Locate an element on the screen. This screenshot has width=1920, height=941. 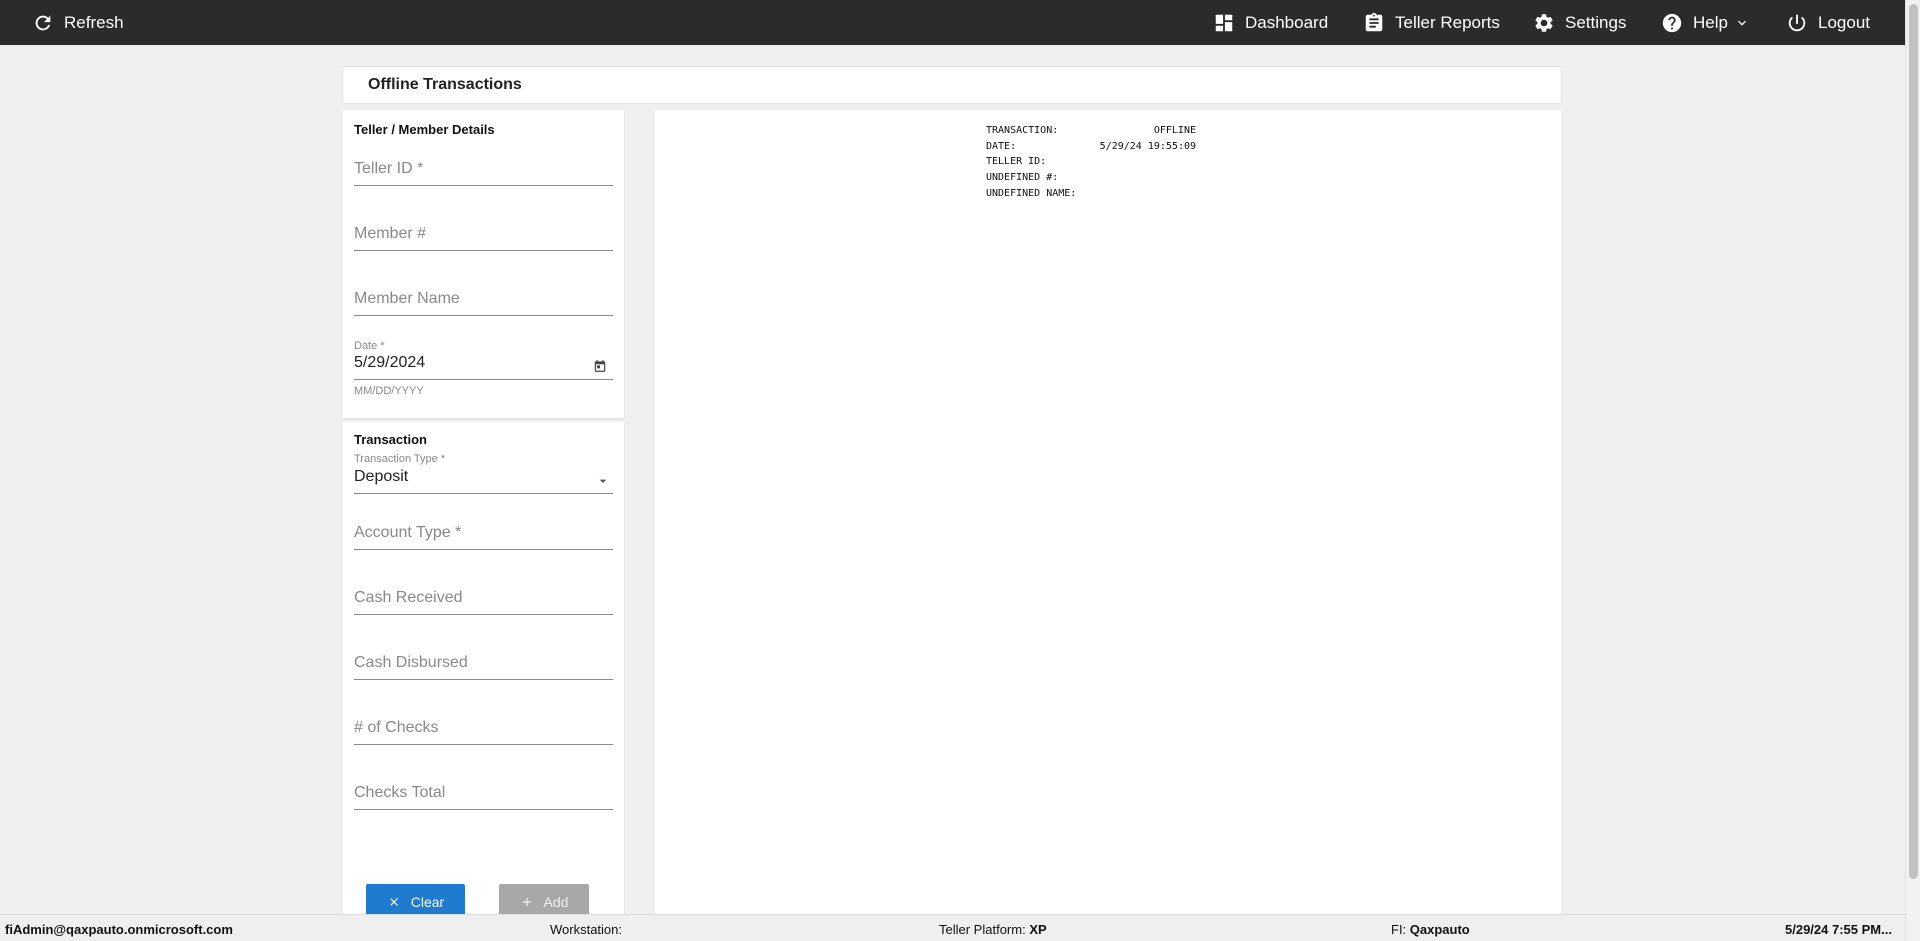
transaction-type-label: Transaction Type * is located at coordinates (400, 459).